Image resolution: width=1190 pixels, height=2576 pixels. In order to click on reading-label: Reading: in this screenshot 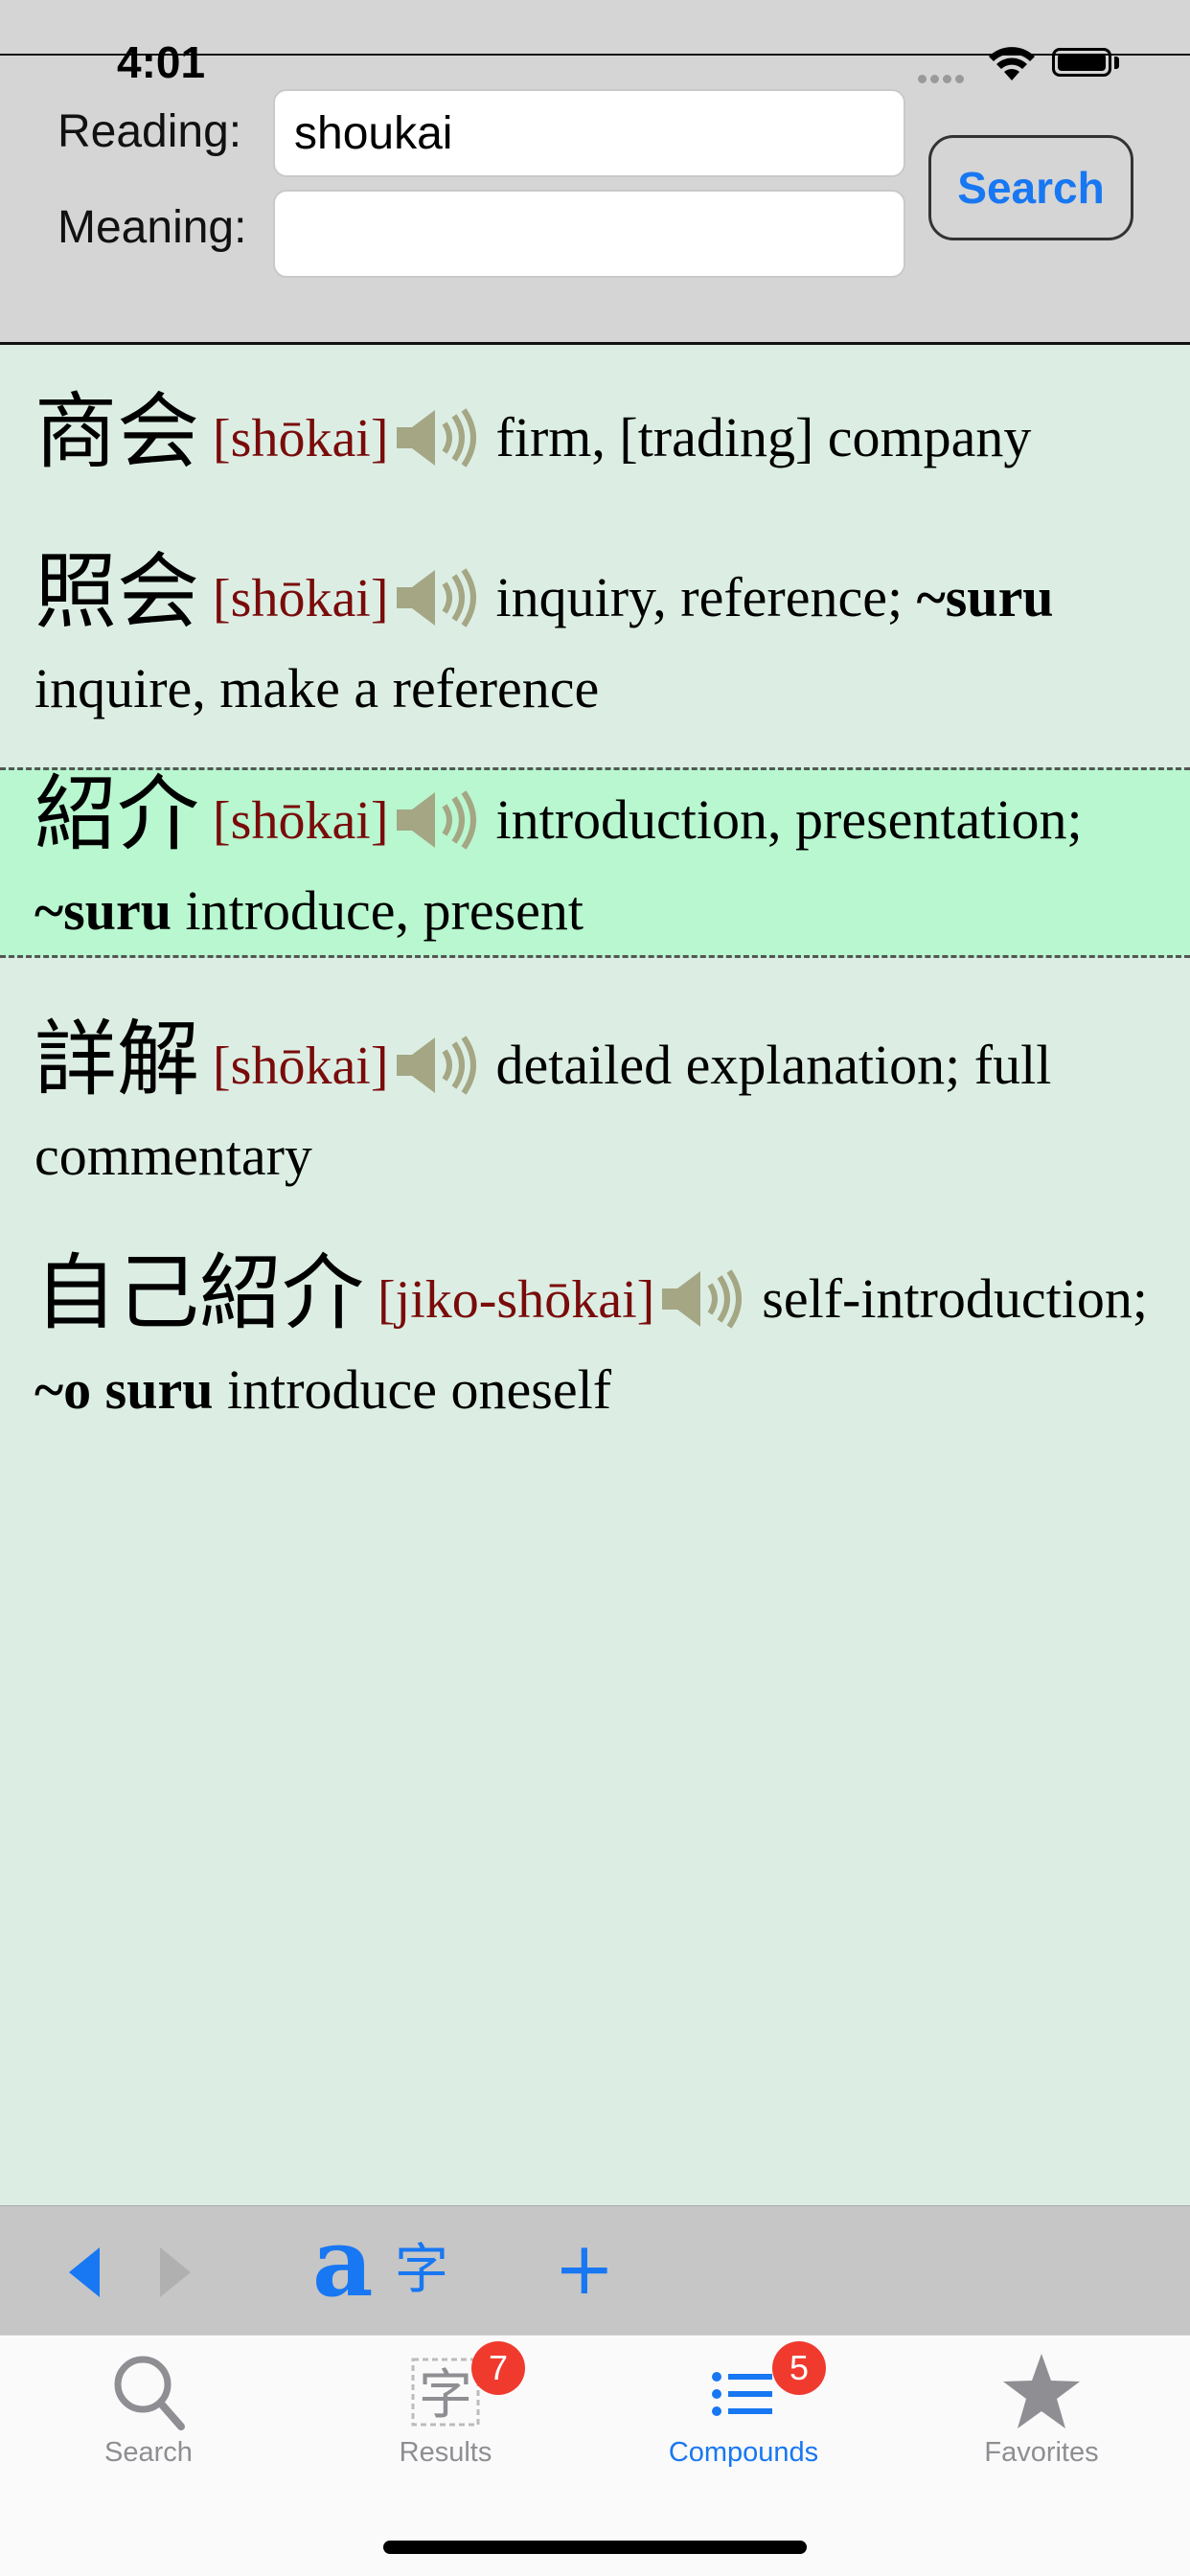, I will do `click(150, 131)`.